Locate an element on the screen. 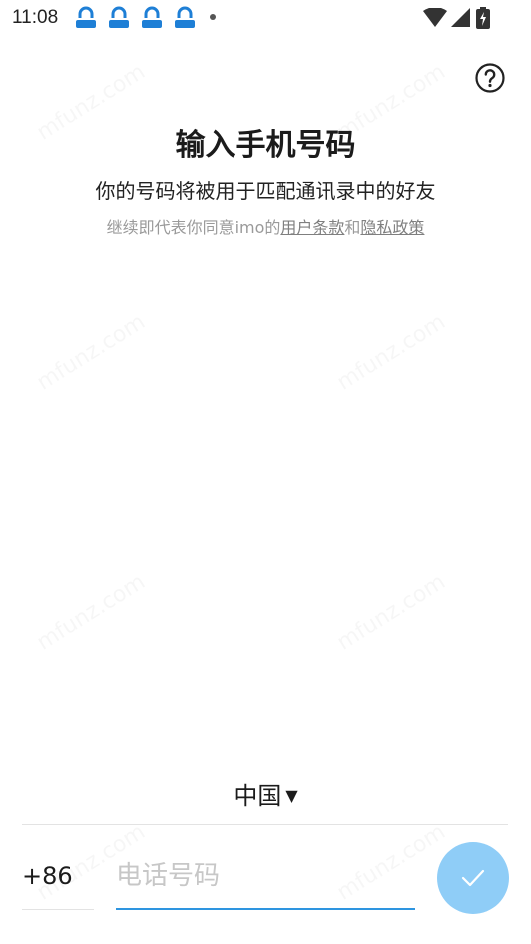 Image resolution: width=531 pixels, height=944 pixels. country-name: 中国 is located at coordinates (257, 796).